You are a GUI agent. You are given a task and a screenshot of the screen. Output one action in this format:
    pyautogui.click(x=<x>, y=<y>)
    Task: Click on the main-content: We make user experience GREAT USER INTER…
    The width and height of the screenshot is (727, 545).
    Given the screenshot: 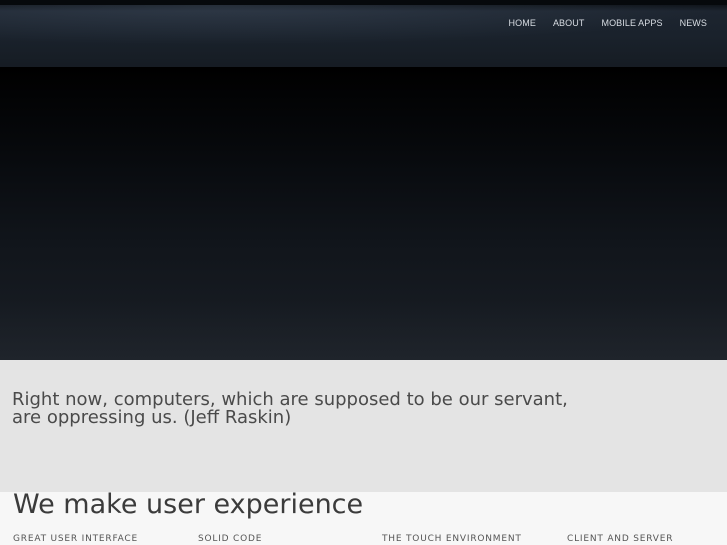 What is the action you would take?
    pyautogui.click(x=363, y=517)
    